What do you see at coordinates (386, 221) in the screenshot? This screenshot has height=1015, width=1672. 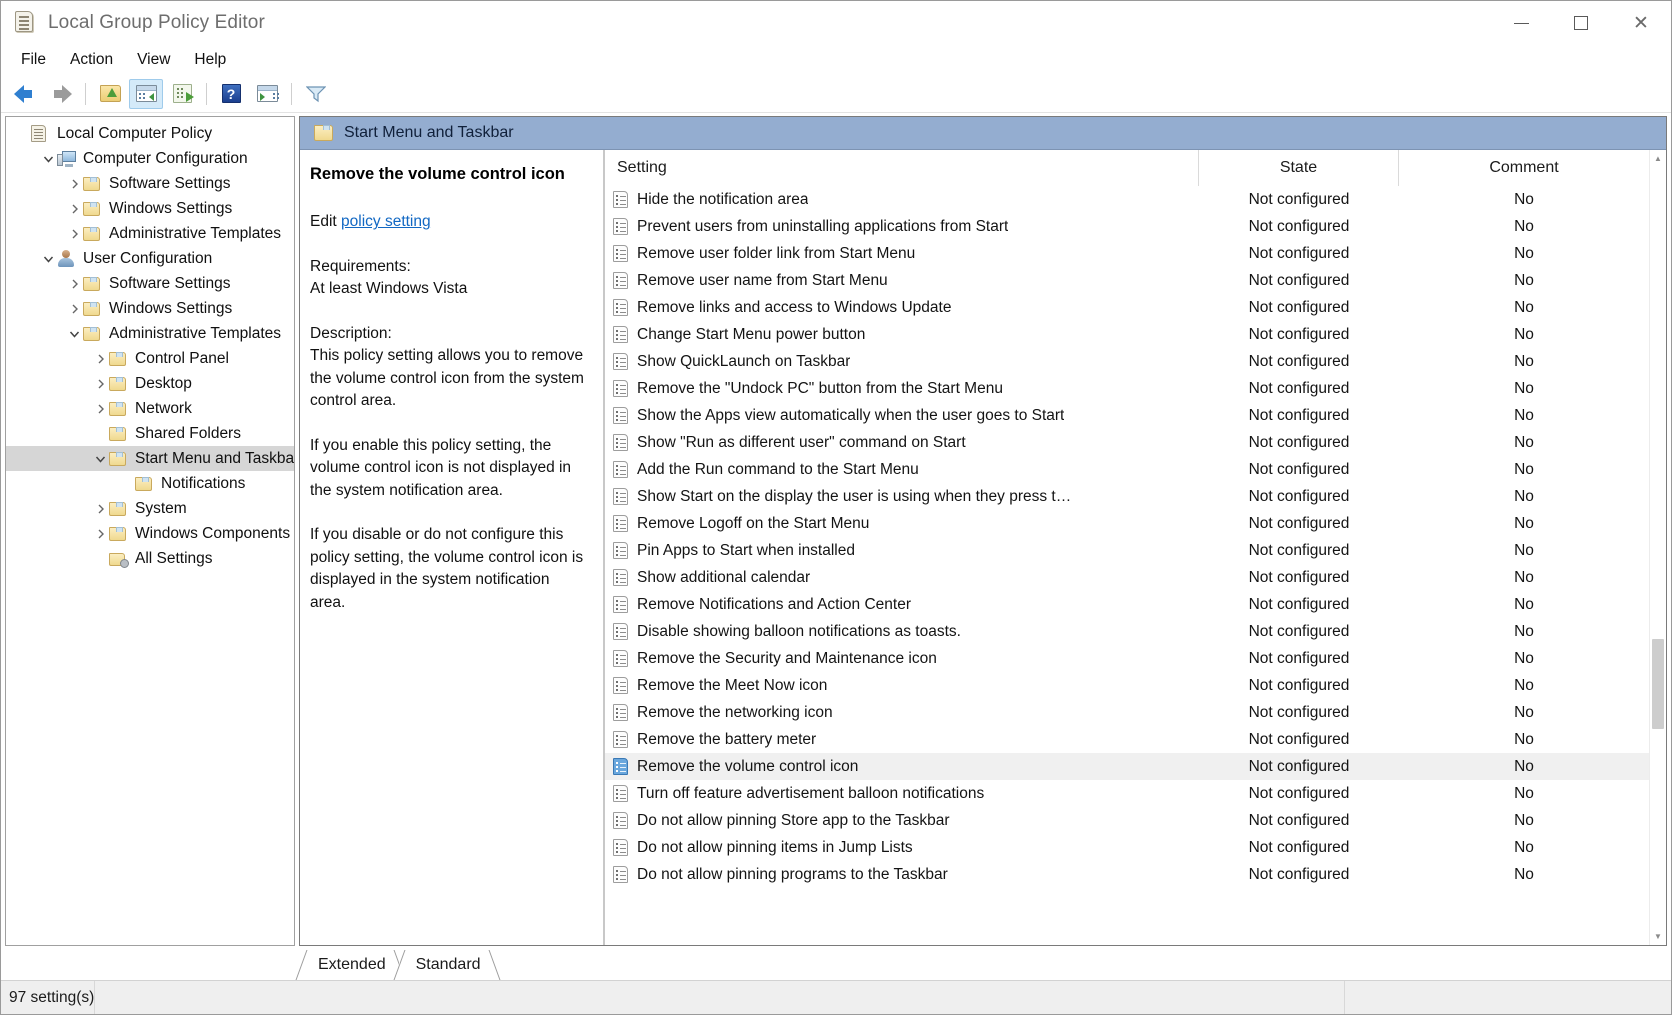 I see `edit-policy-setting-link: policy setting` at bounding box center [386, 221].